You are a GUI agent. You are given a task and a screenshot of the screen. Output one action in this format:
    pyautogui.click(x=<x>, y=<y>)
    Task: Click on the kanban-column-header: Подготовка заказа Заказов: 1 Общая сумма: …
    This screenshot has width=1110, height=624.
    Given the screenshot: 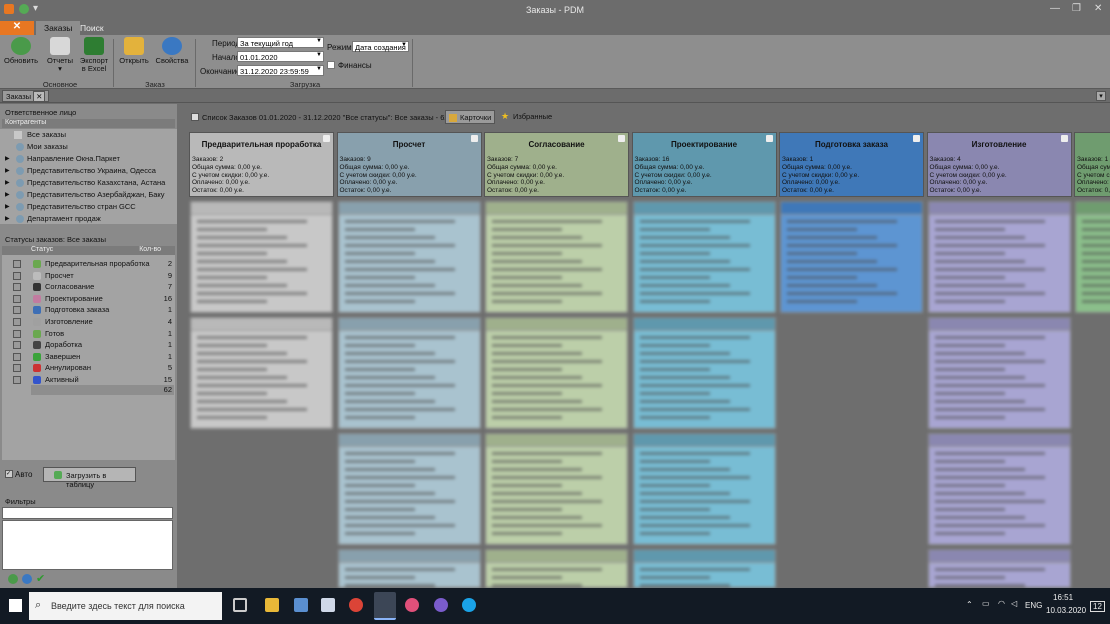 What is the action you would take?
    pyautogui.click(x=851, y=164)
    